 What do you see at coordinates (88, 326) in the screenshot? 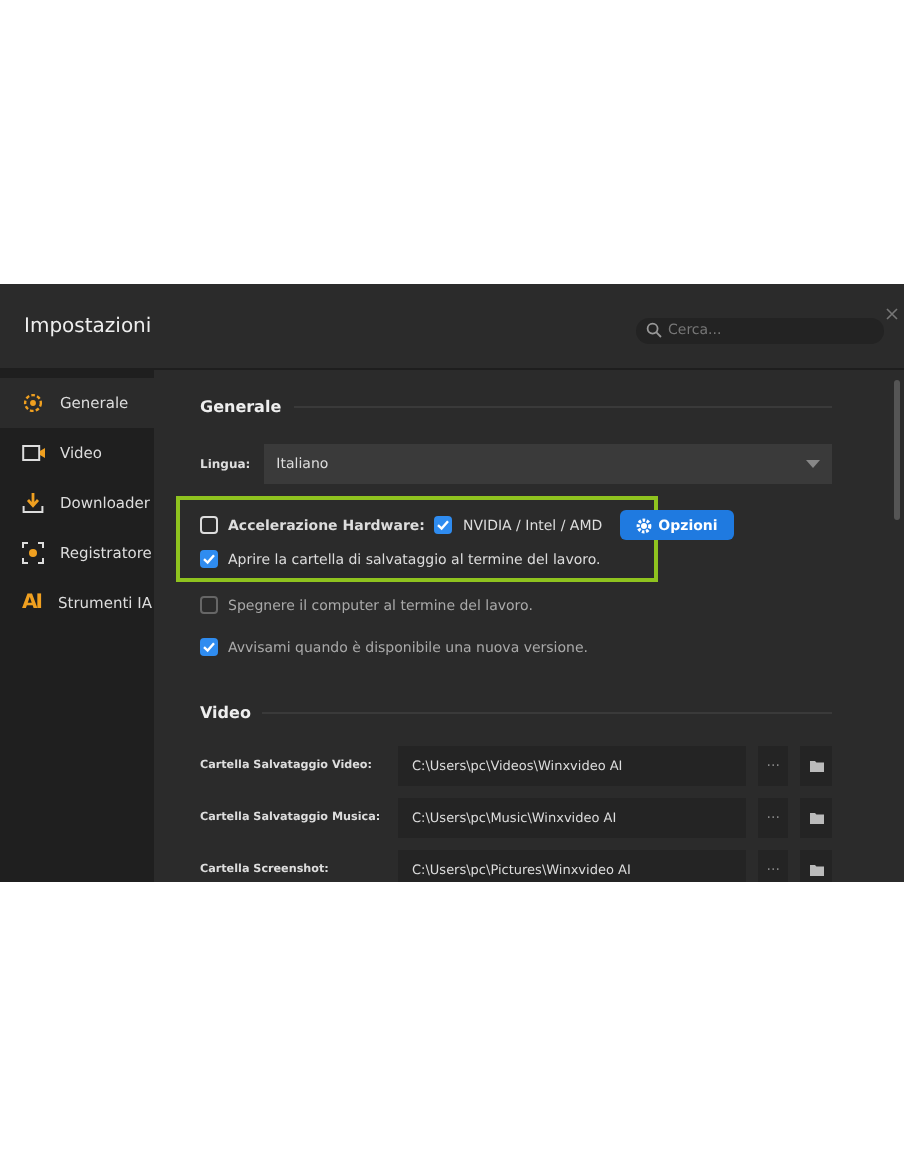
I see `window-title: Impostazioni` at bounding box center [88, 326].